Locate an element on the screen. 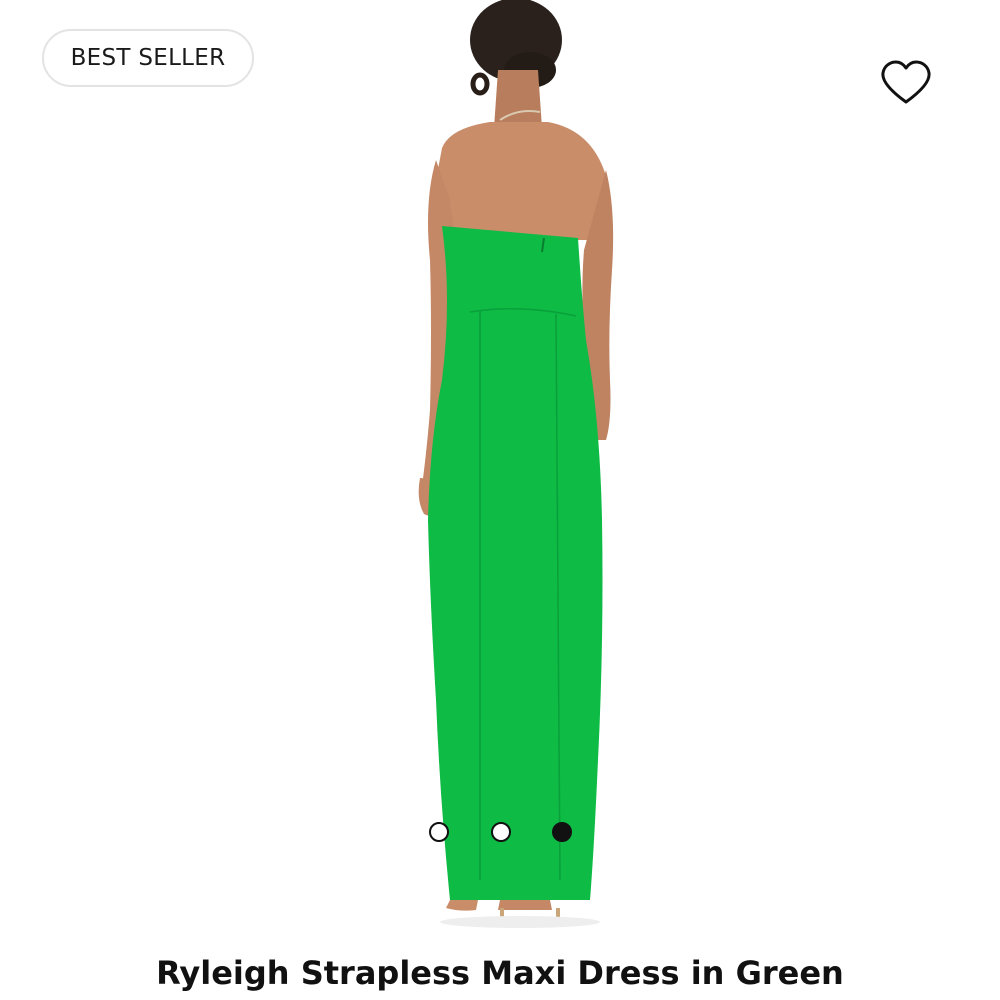 This screenshot has height=1000, width=1000. best-seller-badge: BEST SELLER is located at coordinates (148, 58).